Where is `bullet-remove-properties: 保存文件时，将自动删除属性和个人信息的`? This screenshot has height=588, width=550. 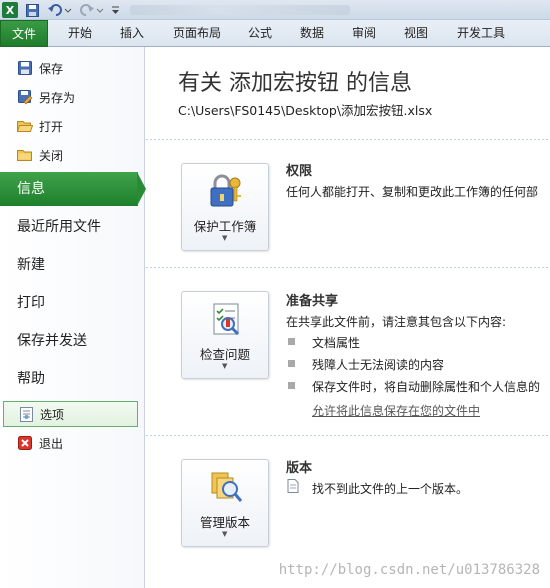
bullet-remove-properties: 保存文件时，将自动删除属性和个人信息的 is located at coordinates (426, 387).